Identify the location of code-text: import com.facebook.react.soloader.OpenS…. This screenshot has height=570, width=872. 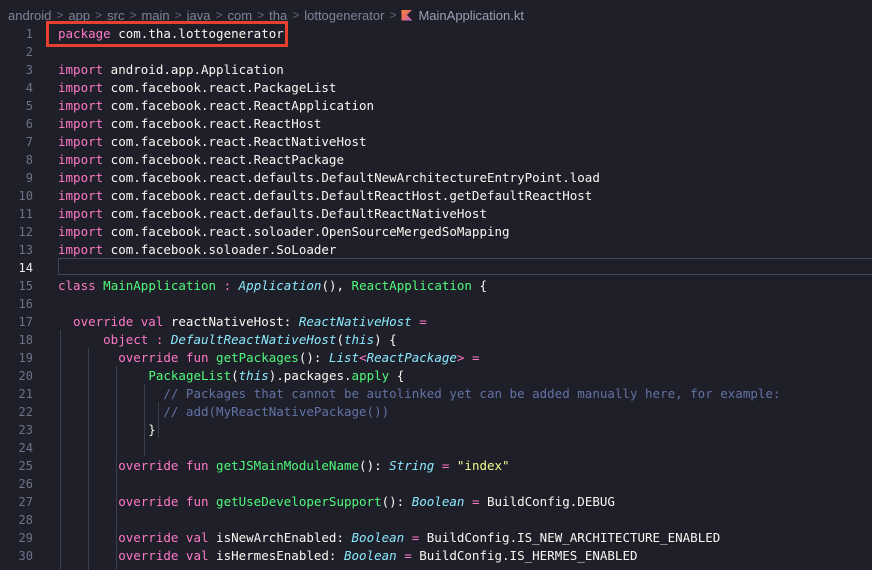
(284, 232).